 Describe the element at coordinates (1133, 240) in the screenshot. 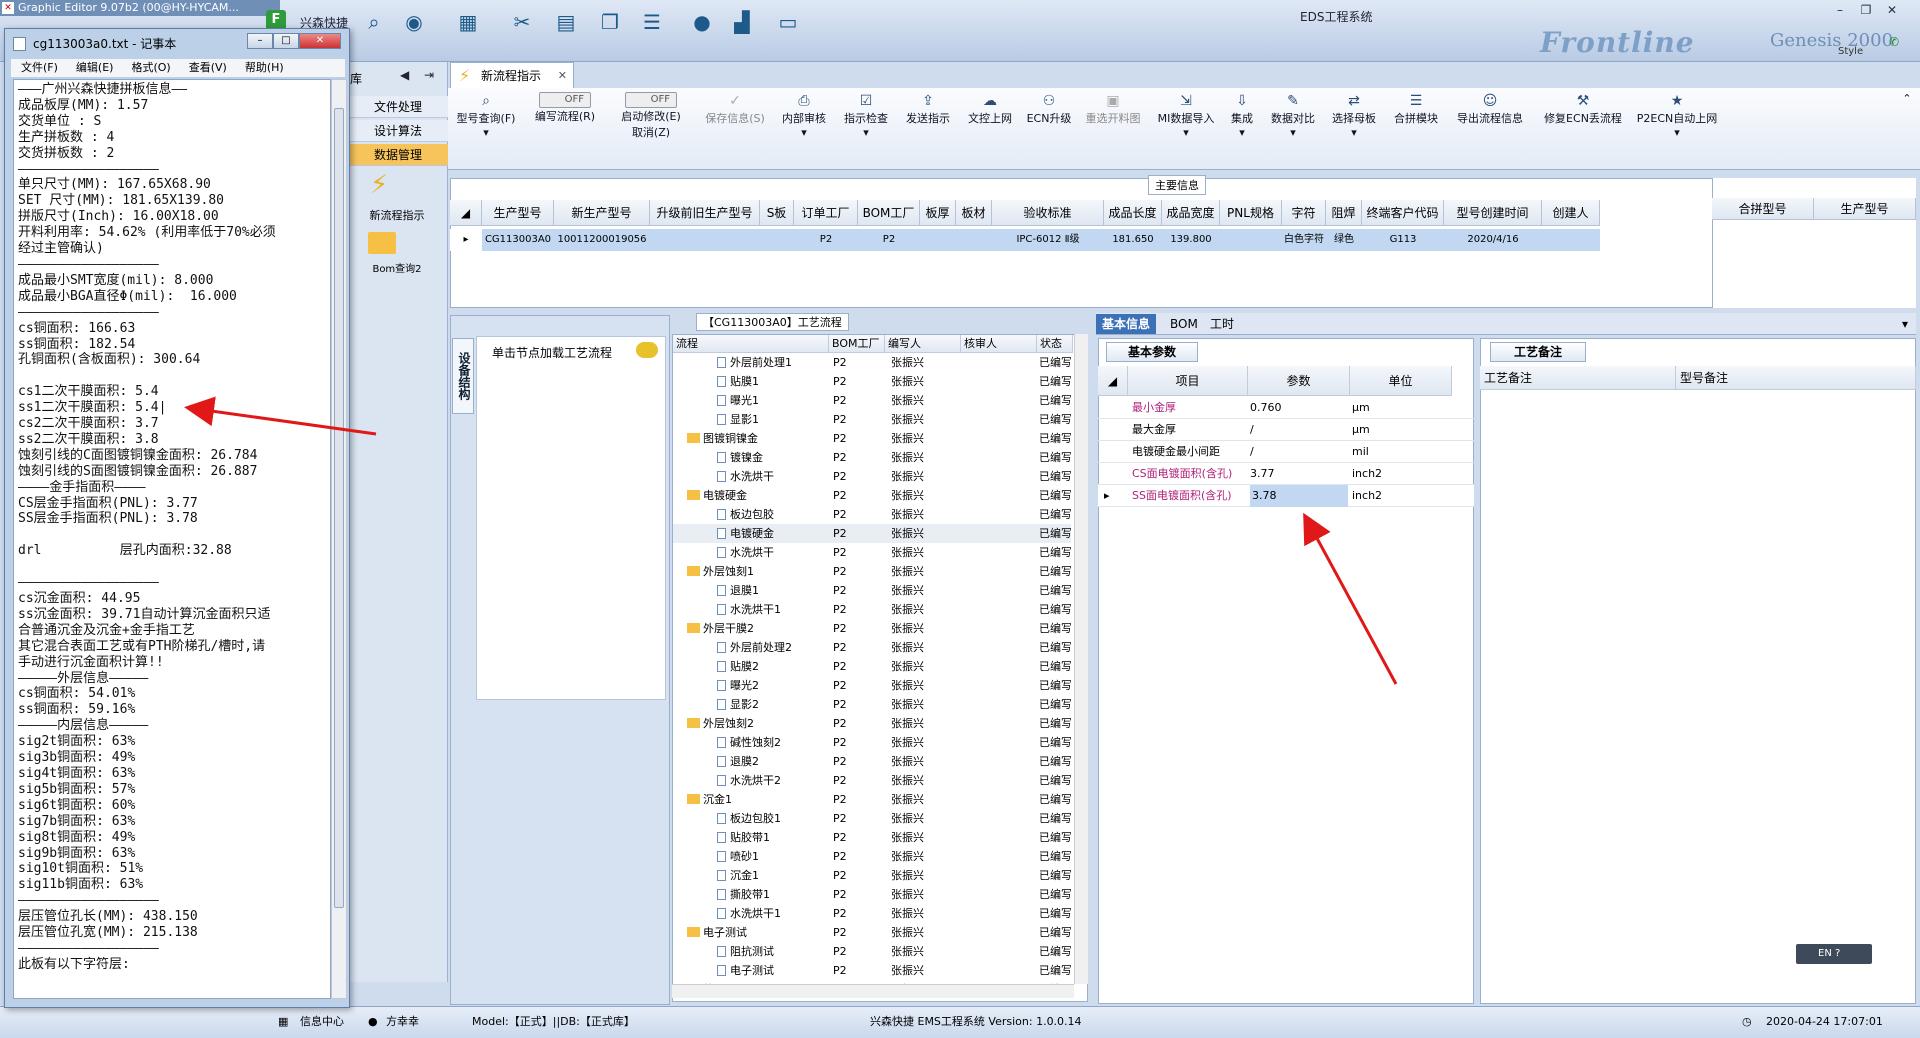

I see `main-info-cell: 181.650` at that location.